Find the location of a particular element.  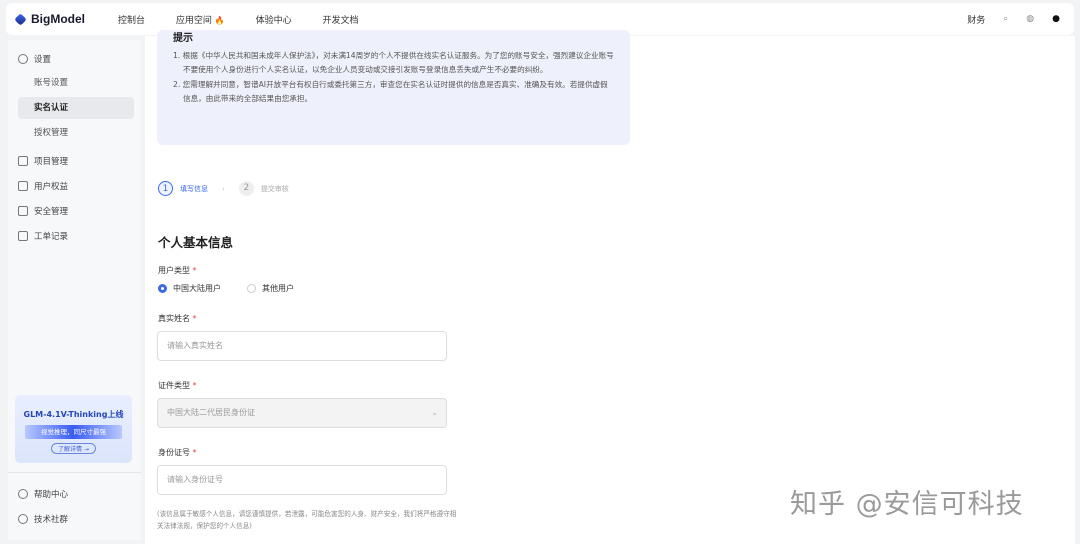

logo: BigModel is located at coordinates (66, 19).